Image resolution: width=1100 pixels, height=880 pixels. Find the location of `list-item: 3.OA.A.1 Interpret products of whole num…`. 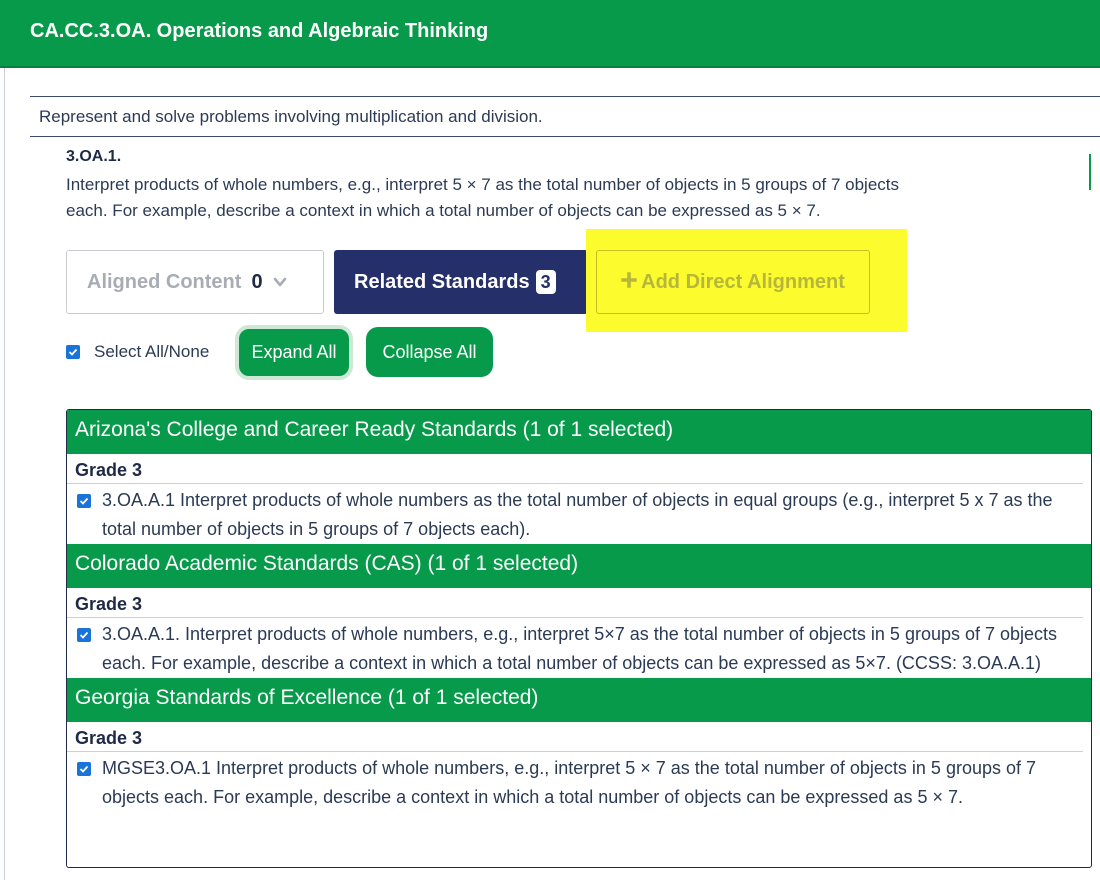

list-item: 3.OA.A.1 Interpret products of whole num… is located at coordinates (579, 514).